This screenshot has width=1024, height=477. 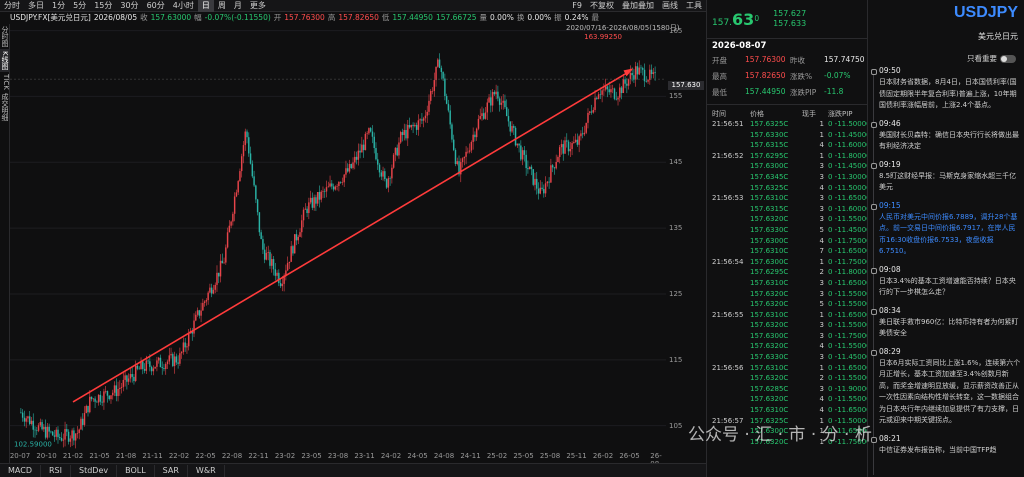 What do you see at coordinates (787, 304) in the screenshot?
I see `tick-row: 157.6320C 5 0 -11.5500C` at bounding box center [787, 304].